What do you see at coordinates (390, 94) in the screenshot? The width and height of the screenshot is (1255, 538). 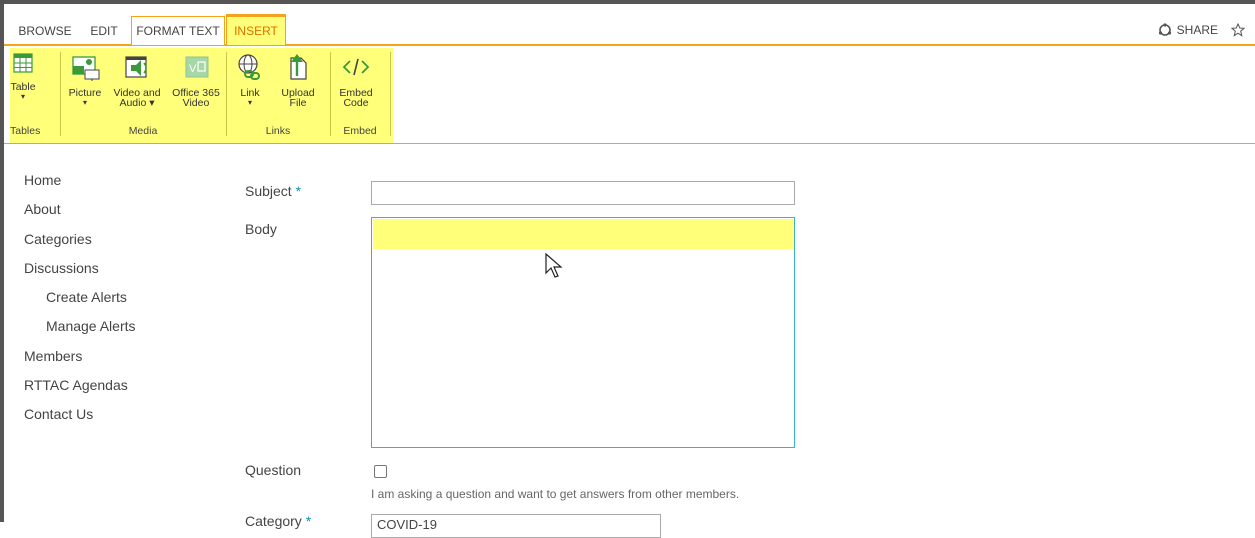 I see `ribbon-separator` at bounding box center [390, 94].